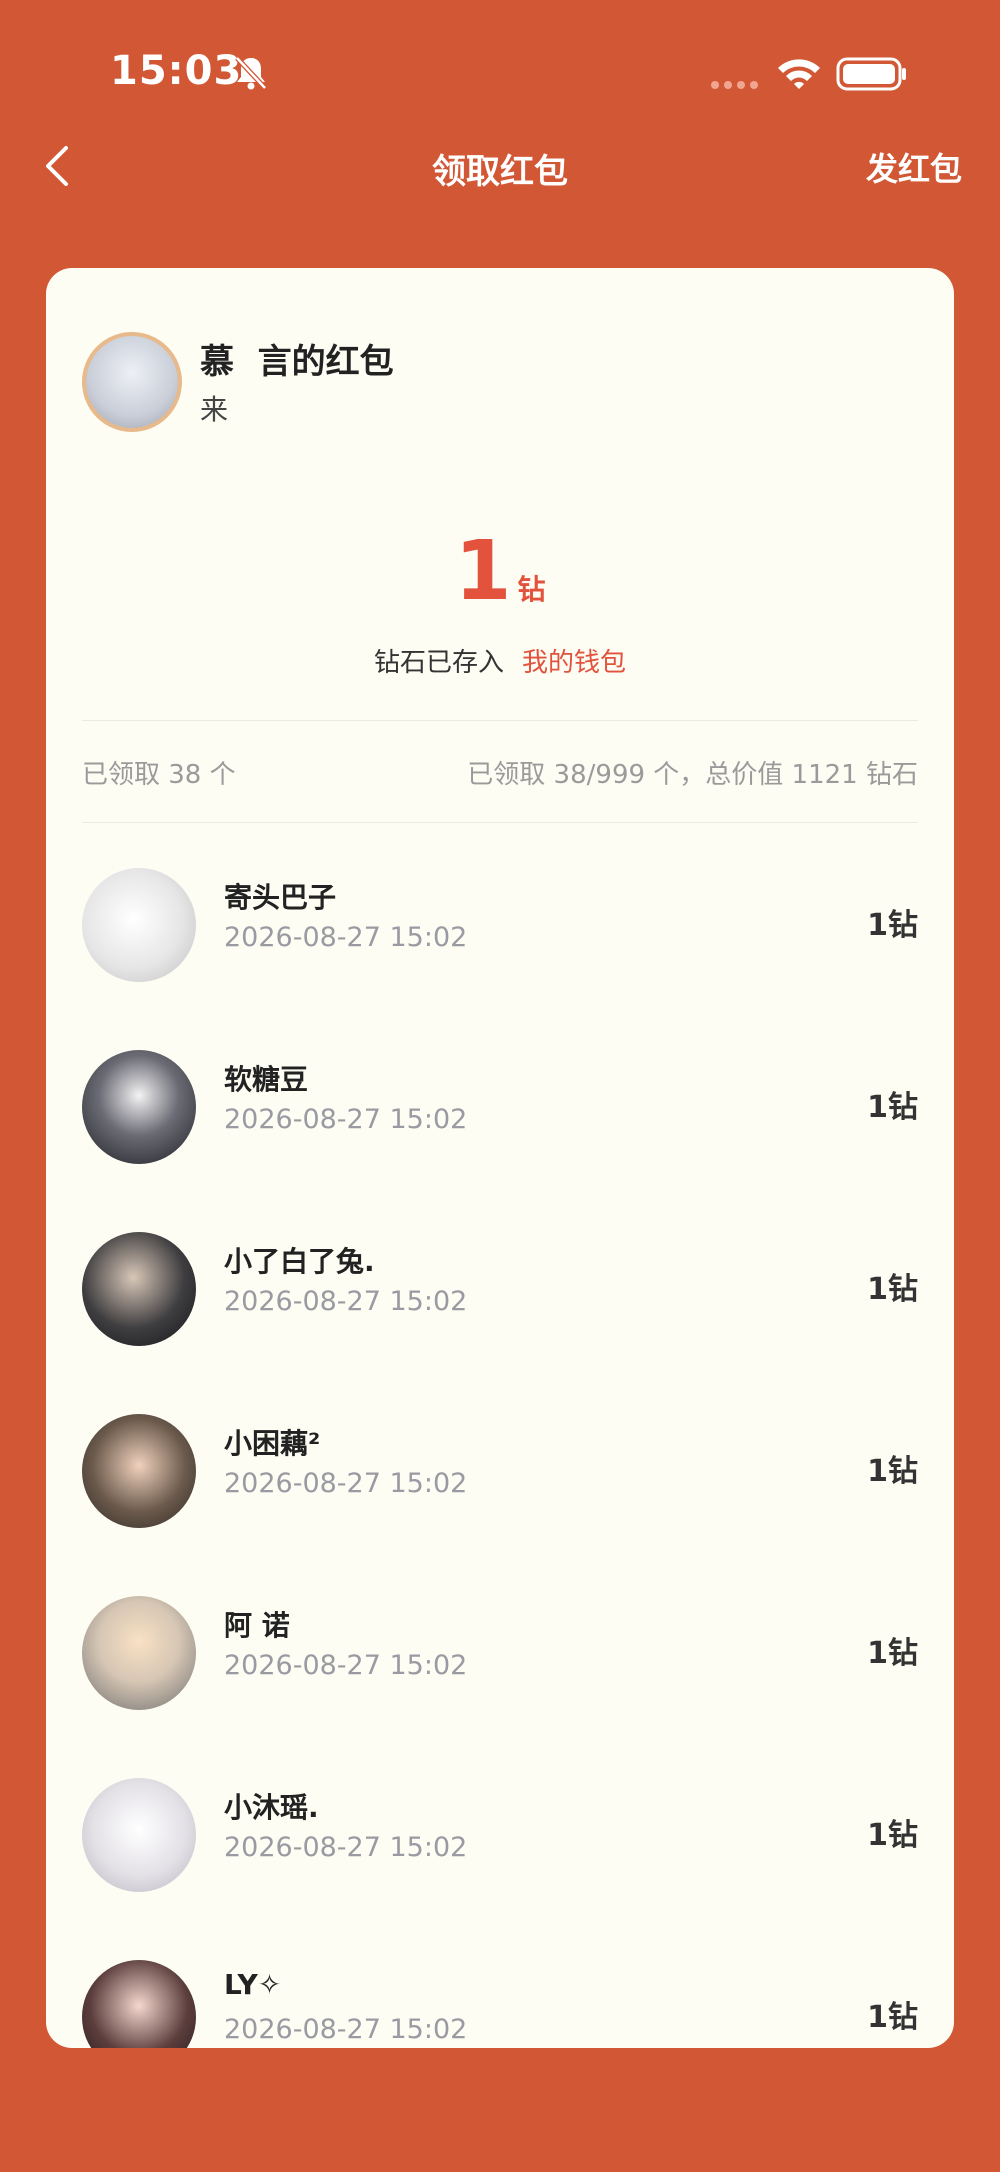 Image resolution: width=1000 pixels, height=2172 pixels. What do you see at coordinates (271, 1807) in the screenshot?
I see `claimer-name: 小沐瑶.` at bounding box center [271, 1807].